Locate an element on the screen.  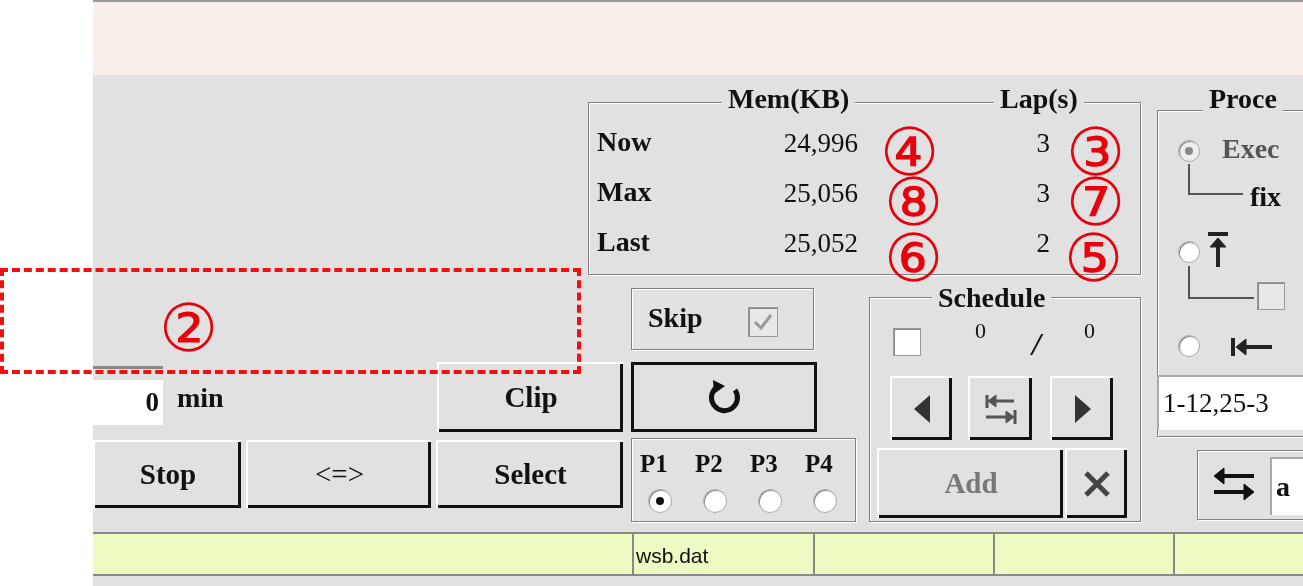
panel-legend: Mem(KB) is located at coordinates (789, 99).